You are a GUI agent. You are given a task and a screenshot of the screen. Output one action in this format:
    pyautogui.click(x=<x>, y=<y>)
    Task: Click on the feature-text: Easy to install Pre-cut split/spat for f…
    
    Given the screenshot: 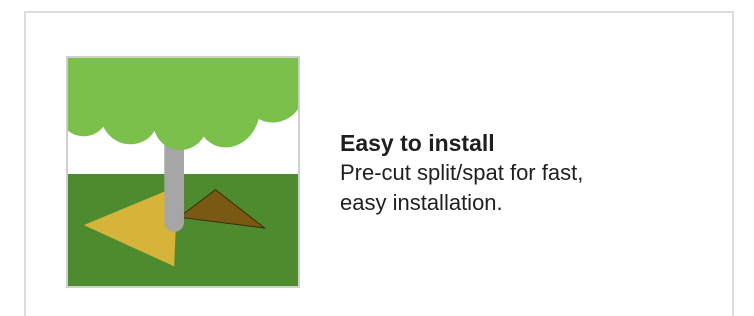 What is the action you would take?
    pyautogui.click(x=530, y=173)
    